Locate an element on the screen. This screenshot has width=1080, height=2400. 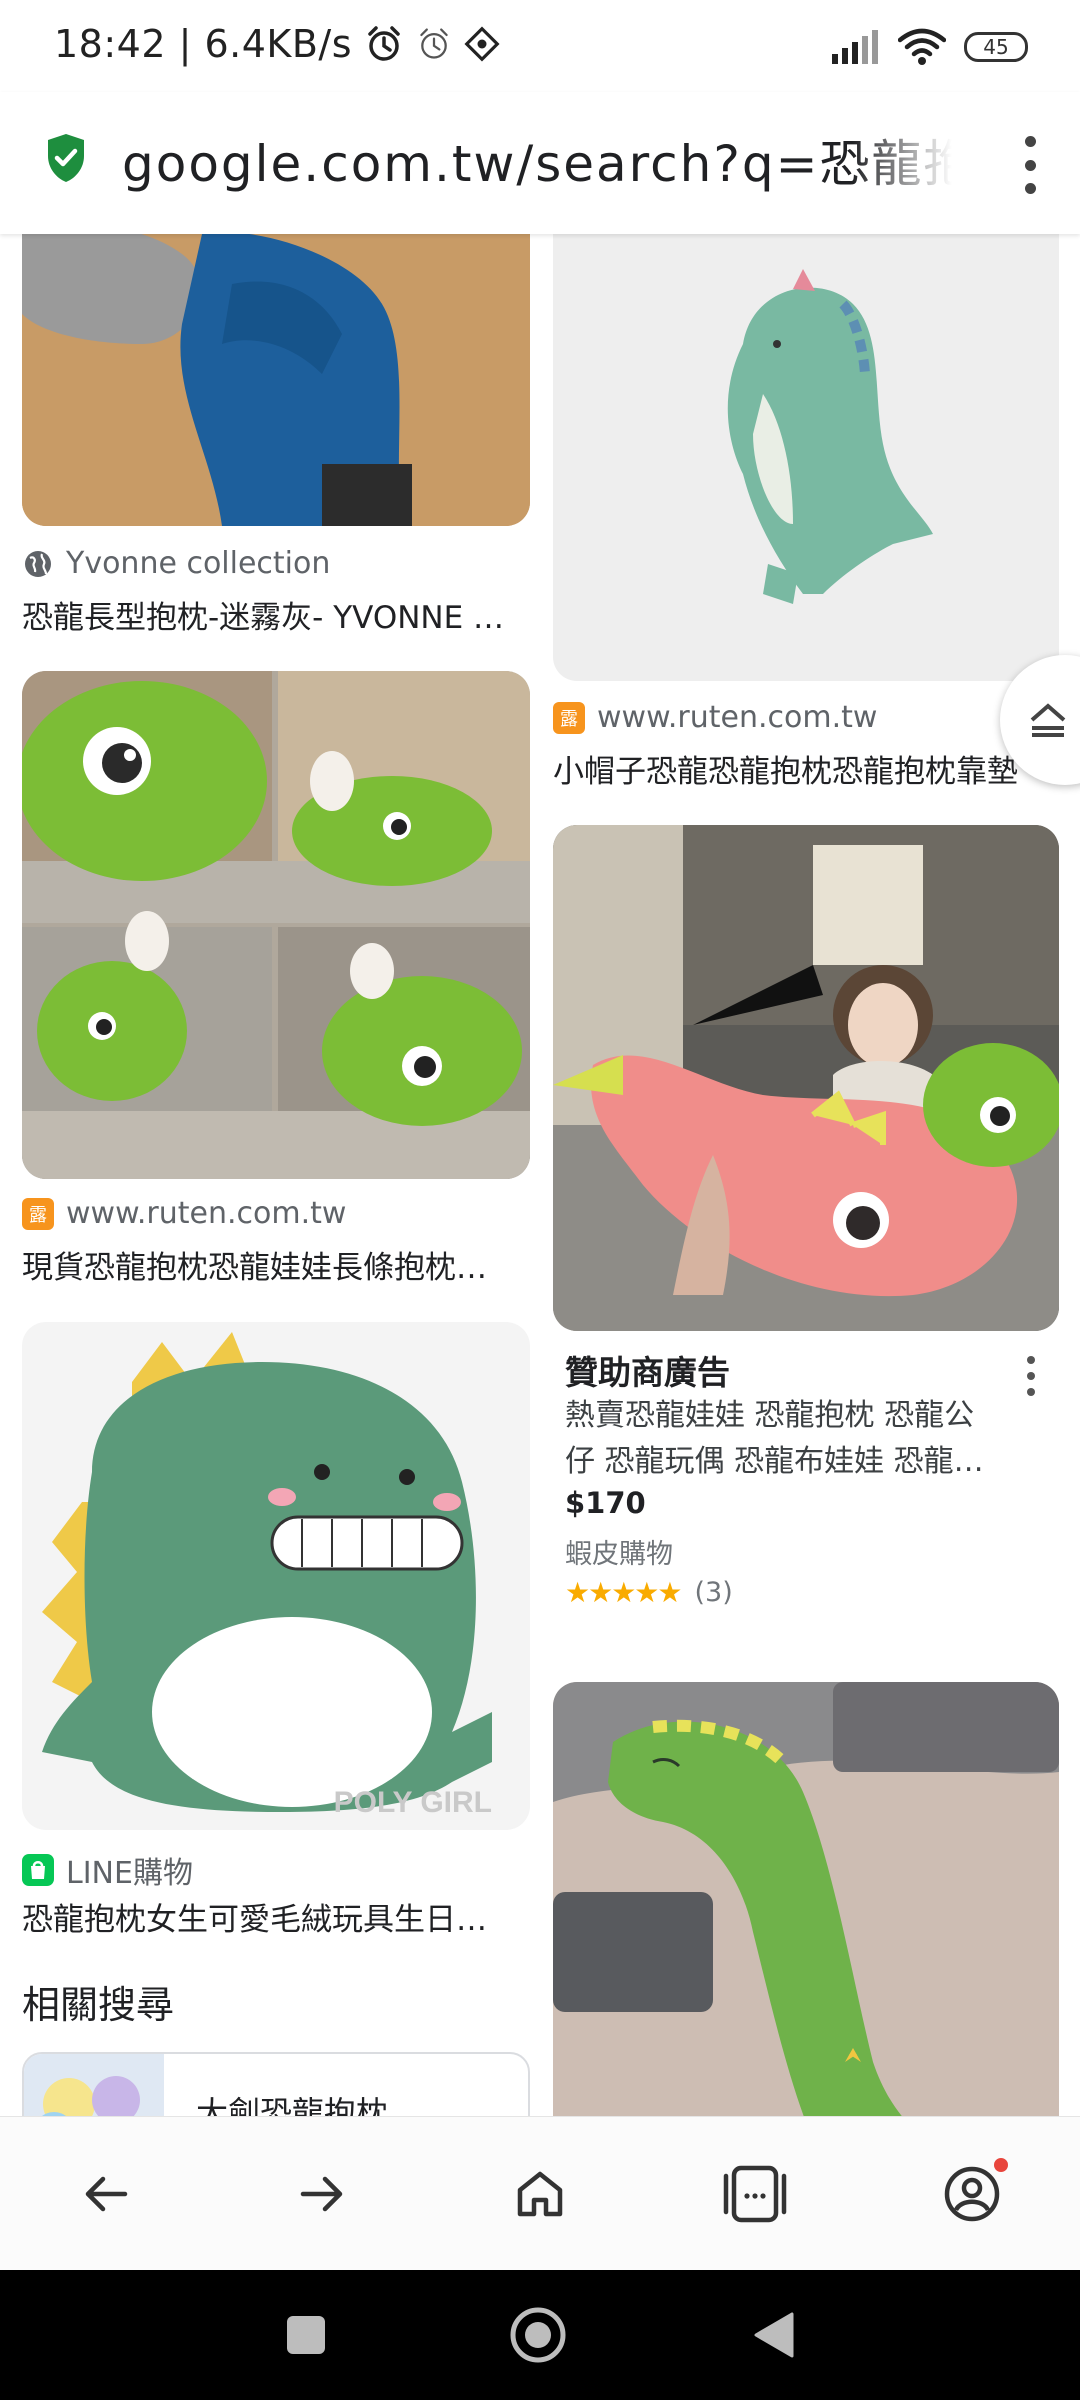
result-image-yvonne is located at coordinates (276, 380).